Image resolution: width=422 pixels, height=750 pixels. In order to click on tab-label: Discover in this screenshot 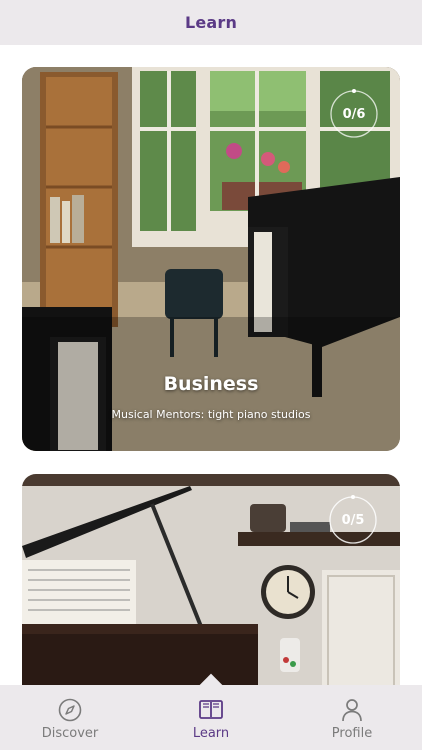, I will do `click(70, 733)`.